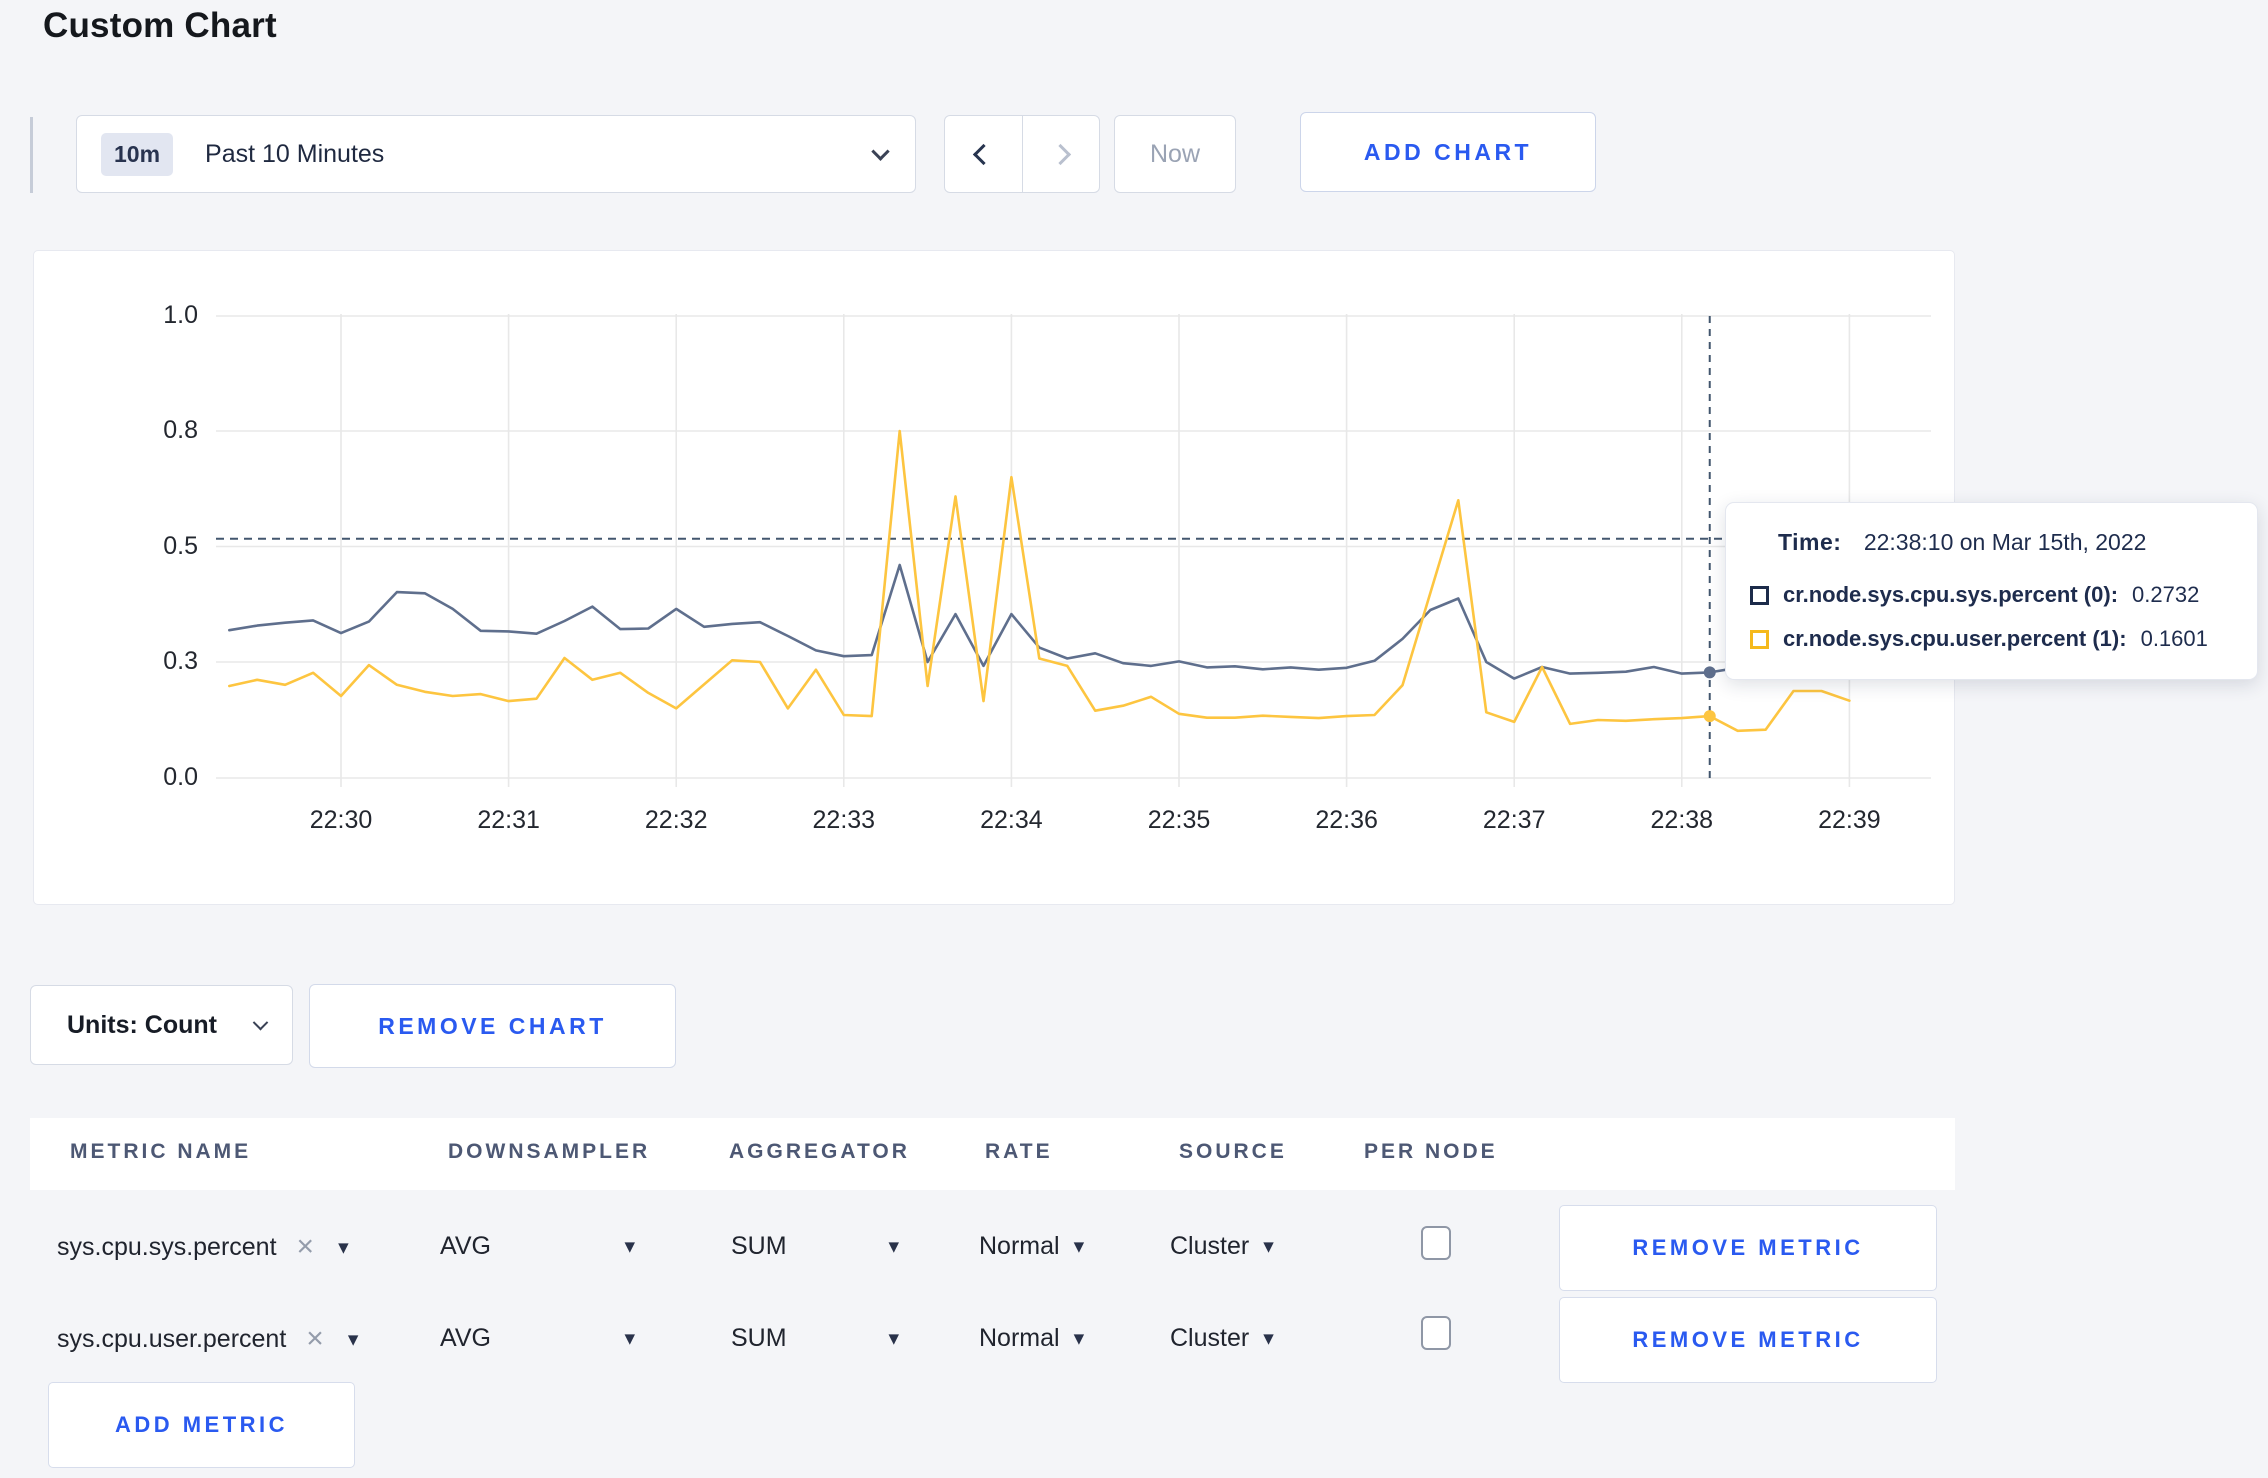  I want to click on now-button: Now, so click(1175, 154).